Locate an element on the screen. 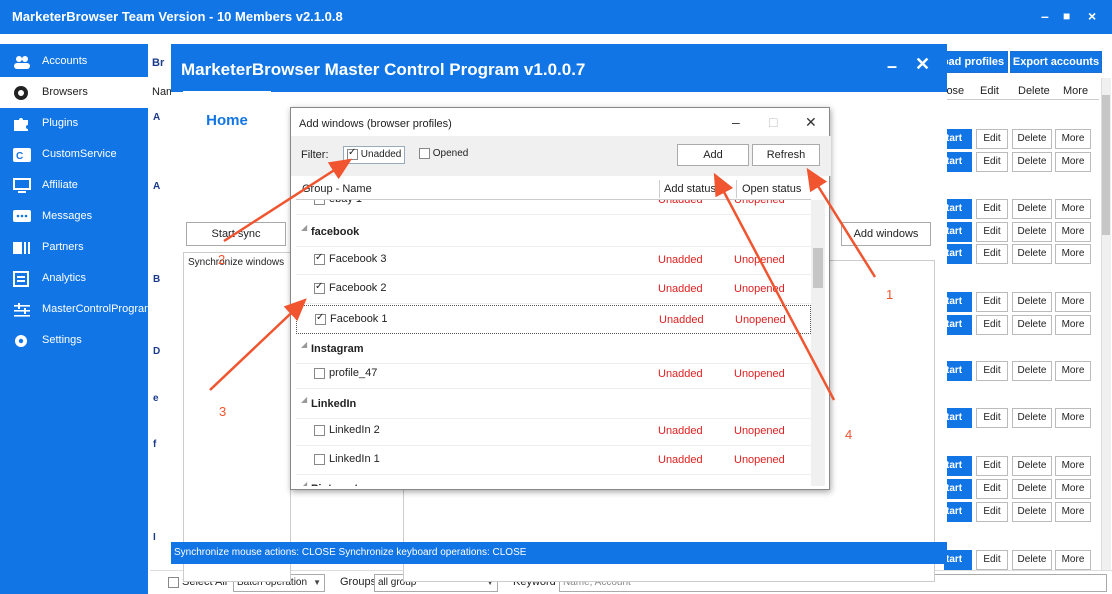 Image resolution: width=1112 pixels, height=594 pixels. sidebar-item-messages: Messages is located at coordinates (74, 216).